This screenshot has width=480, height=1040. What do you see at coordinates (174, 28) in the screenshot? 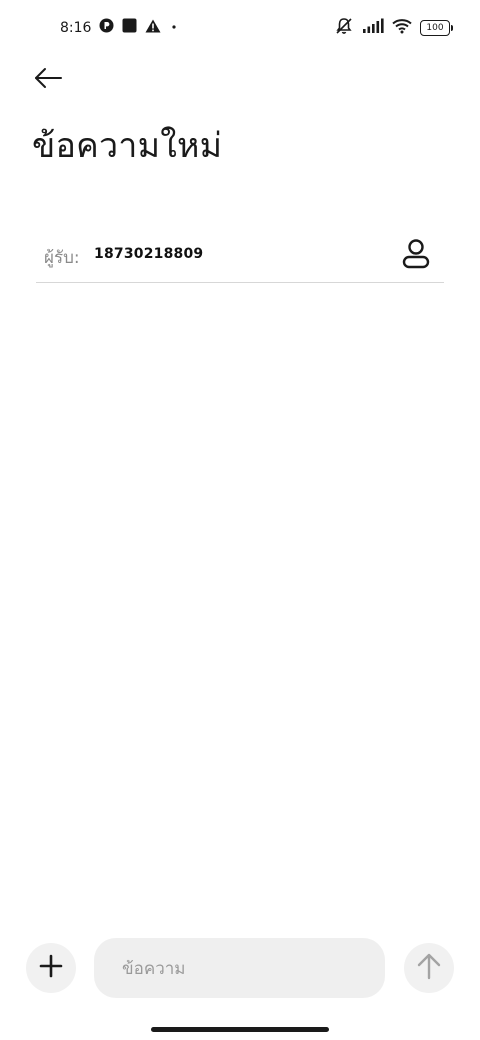
I see `dot-icon` at bounding box center [174, 28].